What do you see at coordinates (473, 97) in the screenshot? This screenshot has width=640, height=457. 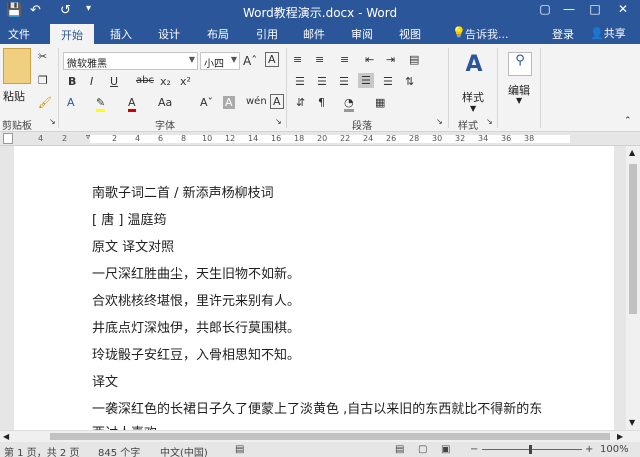 I see `styles-button-label: 样式` at bounding box center [473, 97].